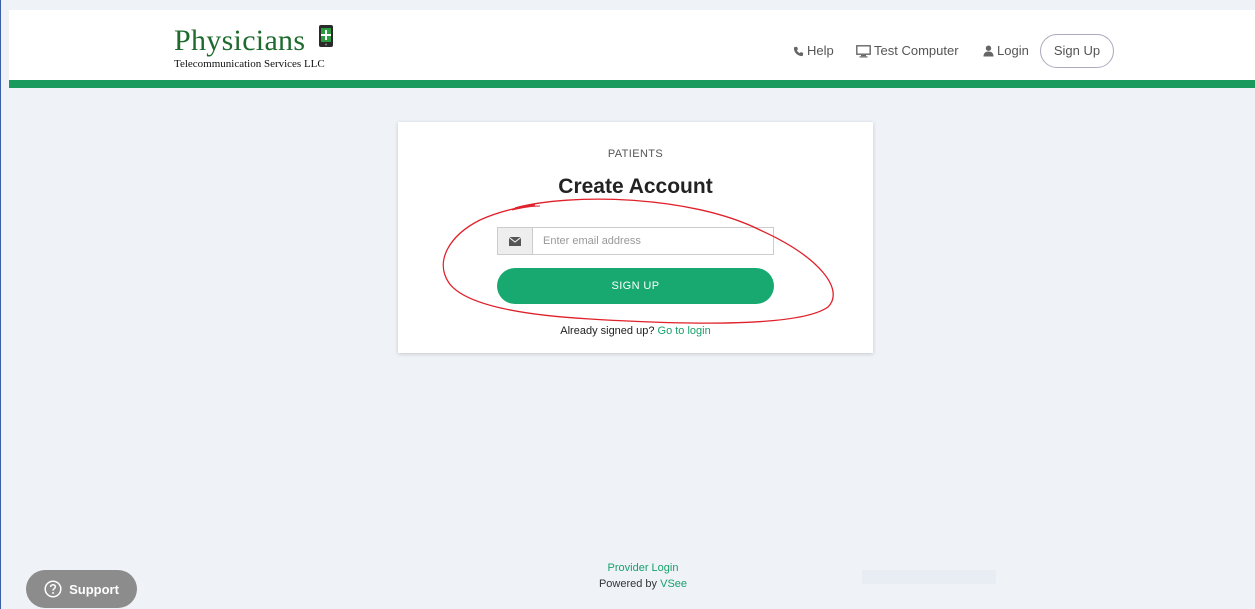 This screenshot has width=1255, height=609. What do you see at coordinates (53, 589) in the screenshot?
I see `help-circle-icon` at bounding box center [53, 589].